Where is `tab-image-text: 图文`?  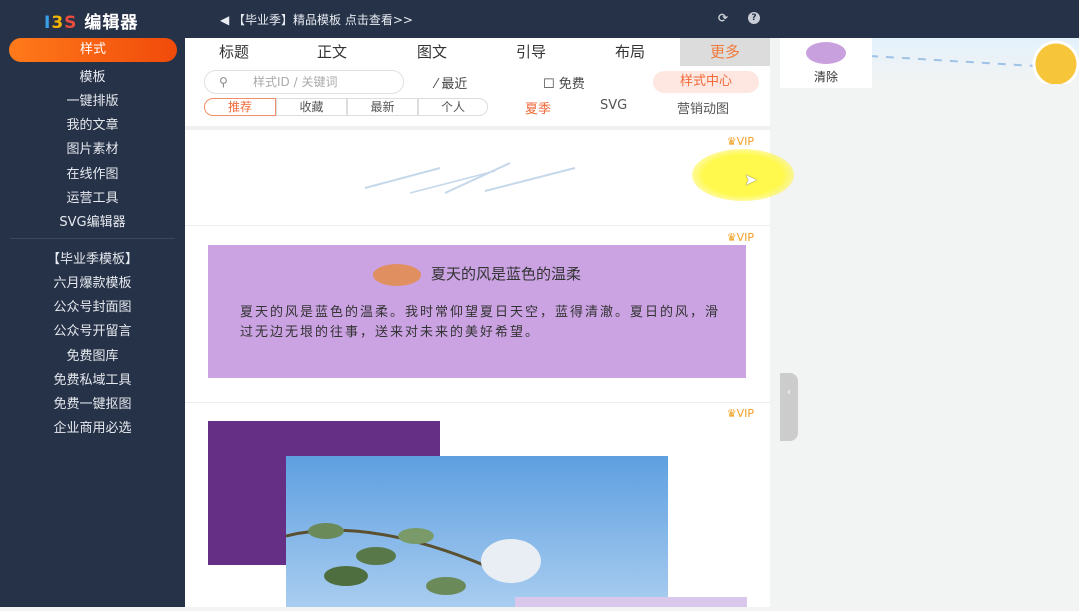
tab-image-text: 图文 is located at coordinates (432, 52).